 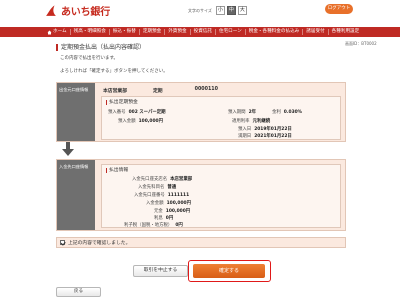 I want to click on logout-button: ログアウト, so click(x=339, y=9).